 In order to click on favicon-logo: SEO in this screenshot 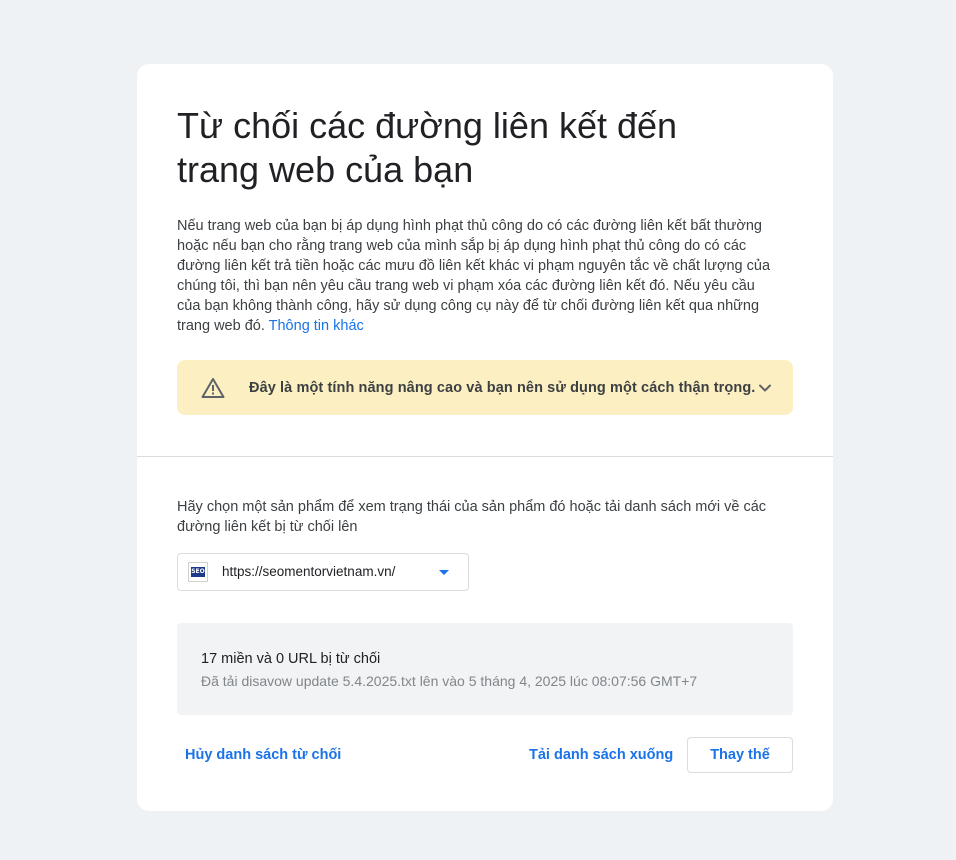, I will do `click(198, 572)`.